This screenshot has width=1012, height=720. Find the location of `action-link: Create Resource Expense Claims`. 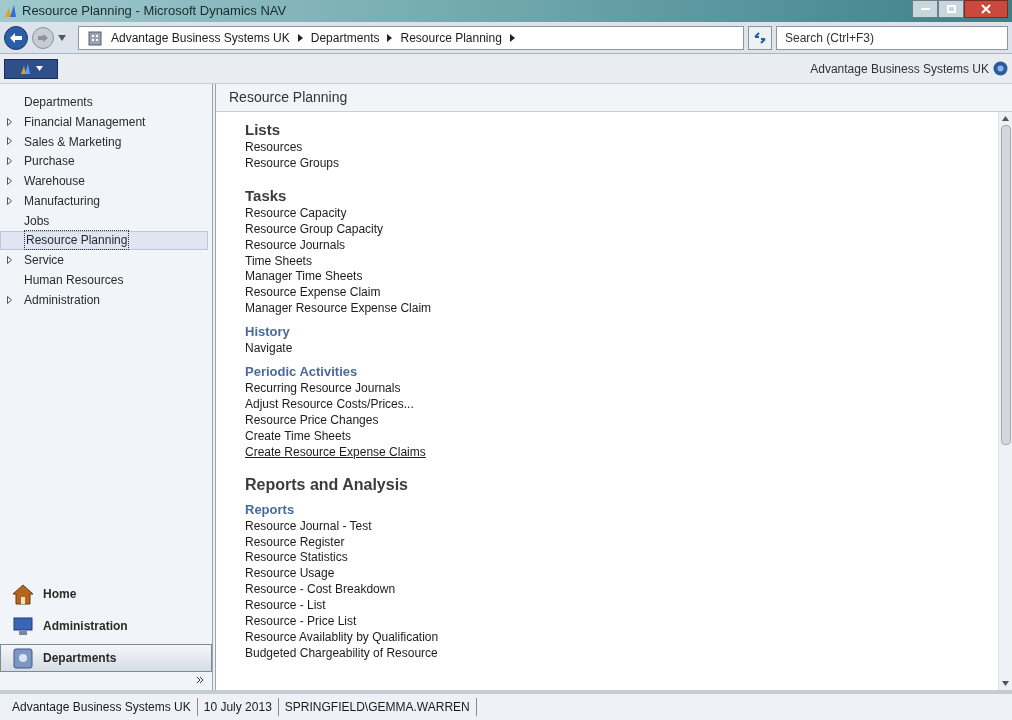

action-link: Create Resource Expense Claims is located at coordinates (335, 451).